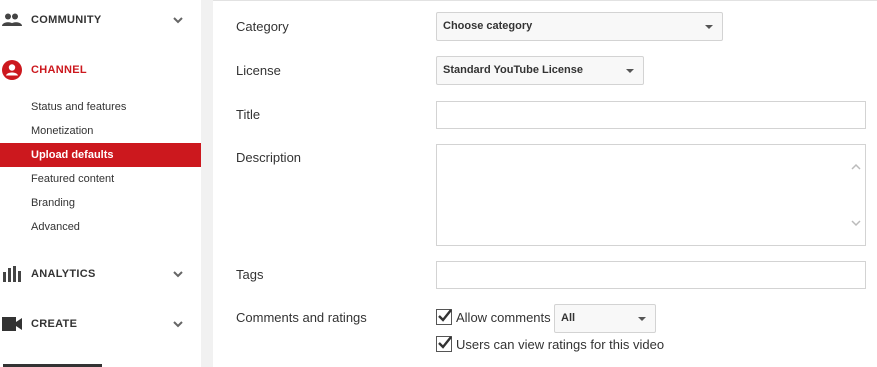 The width and height of the screenshot is (877, 367). What do you see at coordinates (856, 223) in the screenshot?
I see `scroll-down-icon` at bounding box center [856, 223].